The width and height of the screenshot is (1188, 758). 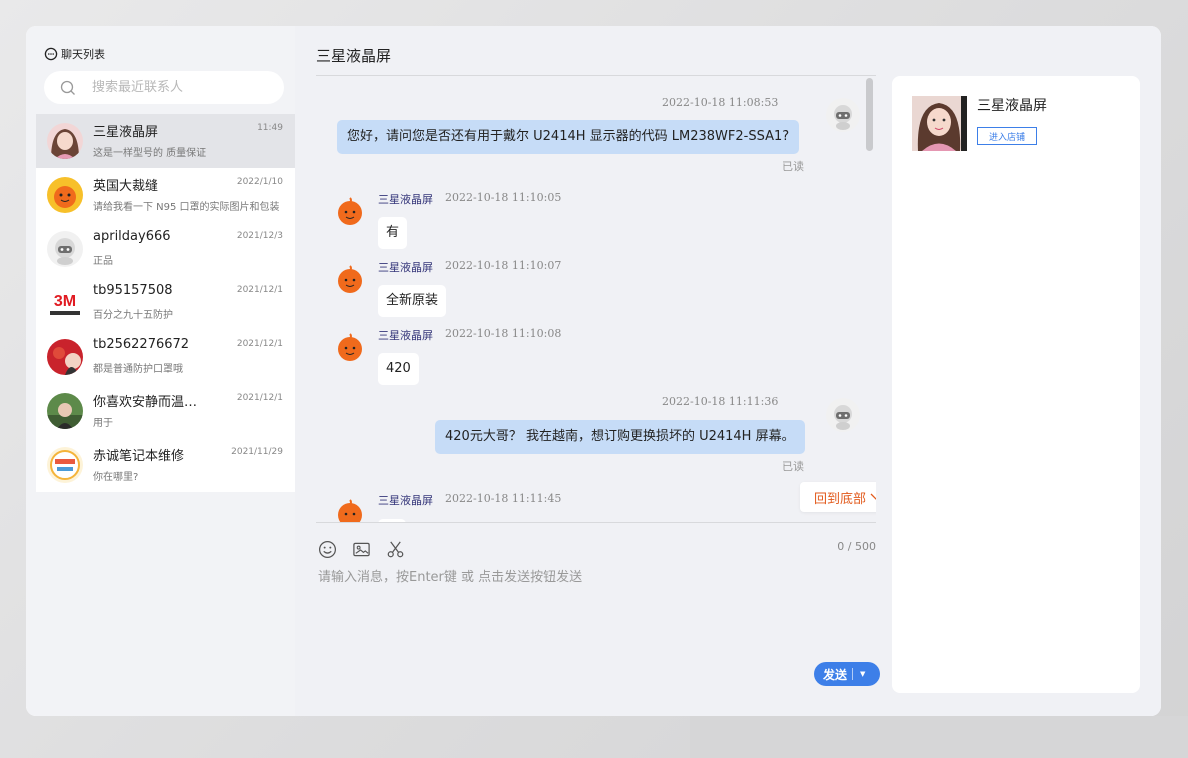 What do you see at coordinates (270, 128) in the screenshot?
I see `contact-time: 11:49` at bounding box center [270, 128].